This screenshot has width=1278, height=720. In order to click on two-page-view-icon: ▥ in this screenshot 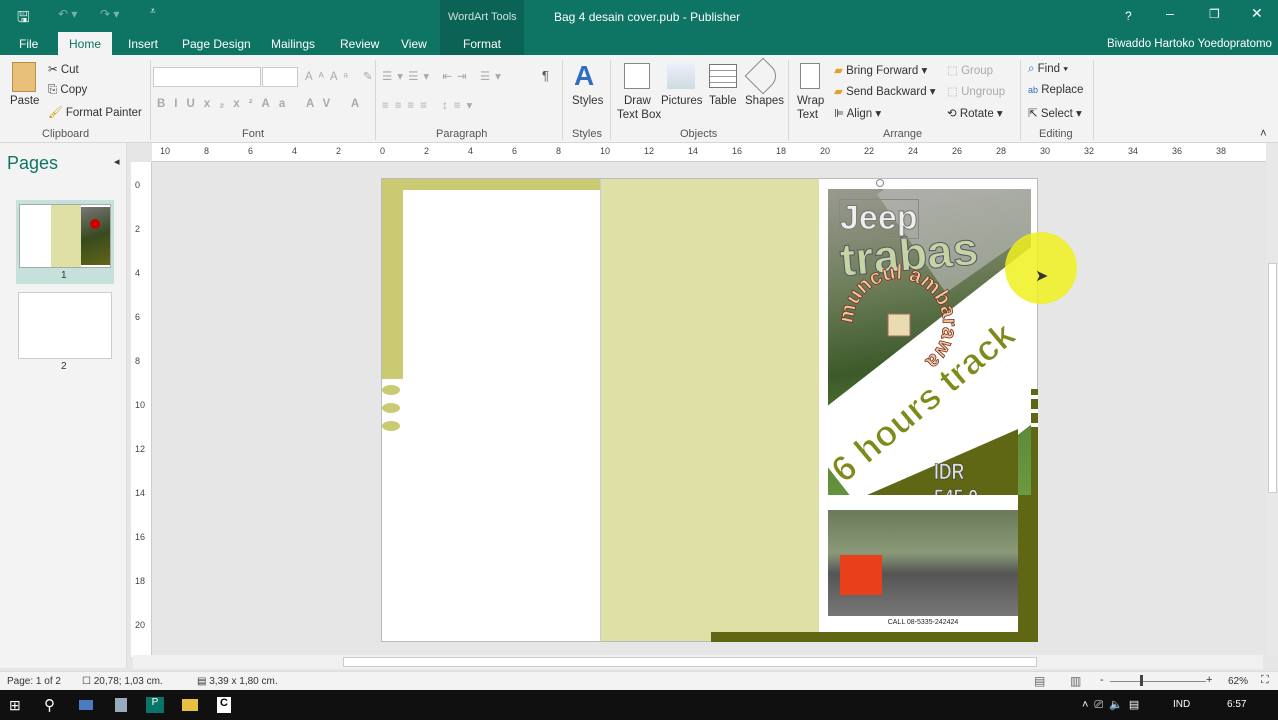, I will do `click(1075, 681)`.